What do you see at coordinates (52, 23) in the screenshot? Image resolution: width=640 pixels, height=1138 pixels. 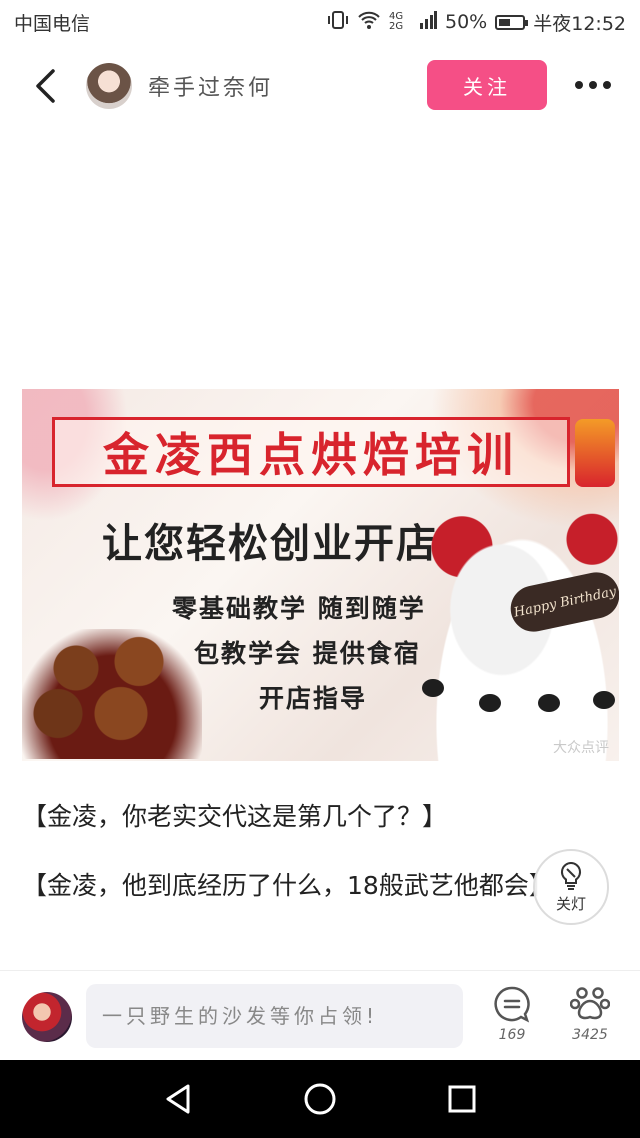 I see `carrier-label: 中国电信` at bounding box center [52, 23].